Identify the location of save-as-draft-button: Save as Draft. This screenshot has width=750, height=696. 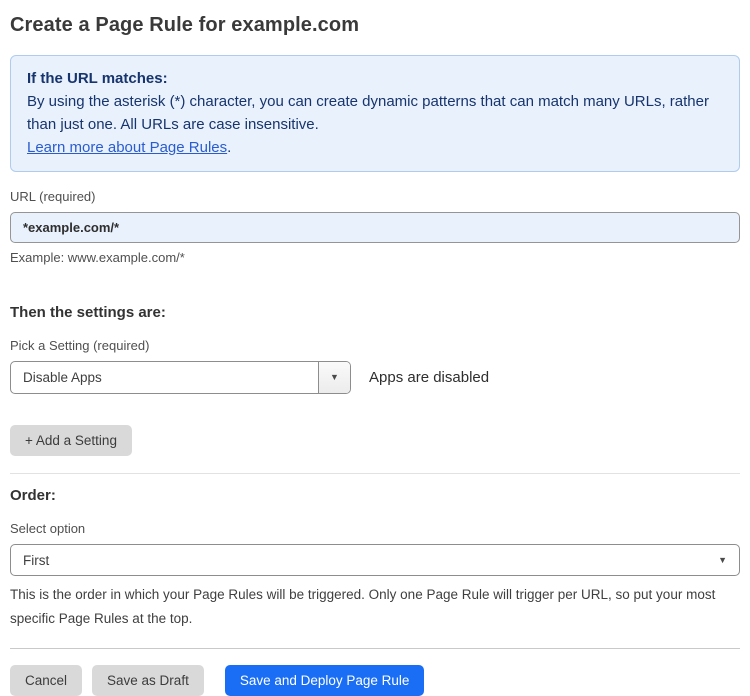
(148, 680).